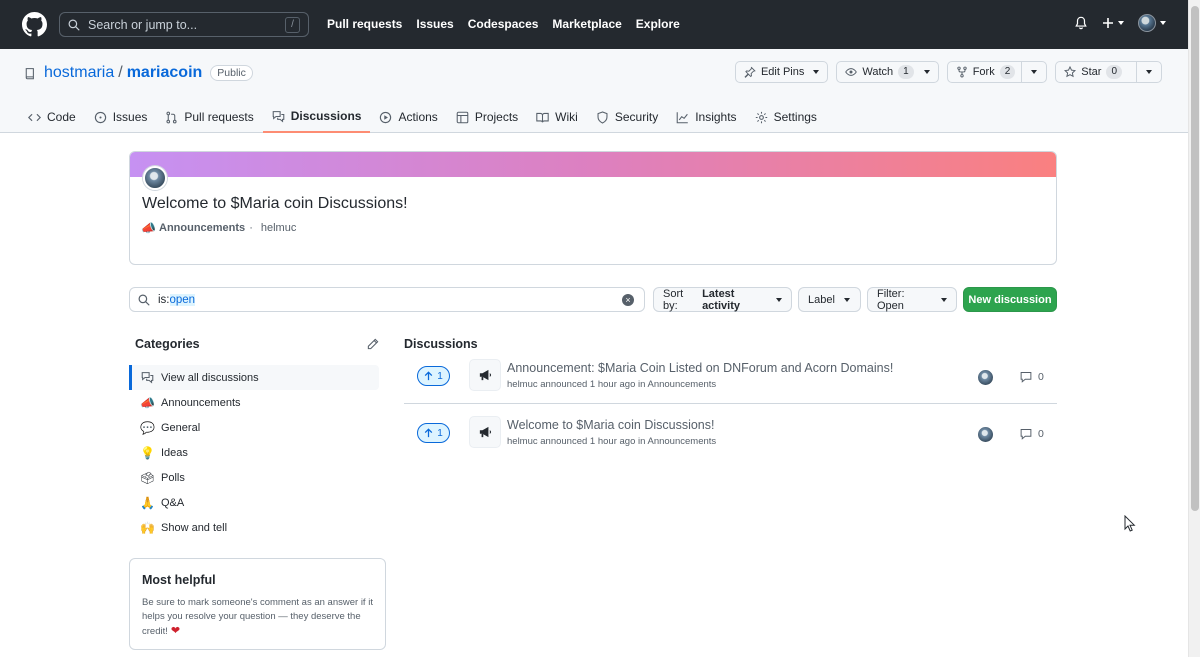 Image resolution: width=1200 pixels, height=657 pixels. I want to click on megaphone-icon: 📣, so click(148, 227).